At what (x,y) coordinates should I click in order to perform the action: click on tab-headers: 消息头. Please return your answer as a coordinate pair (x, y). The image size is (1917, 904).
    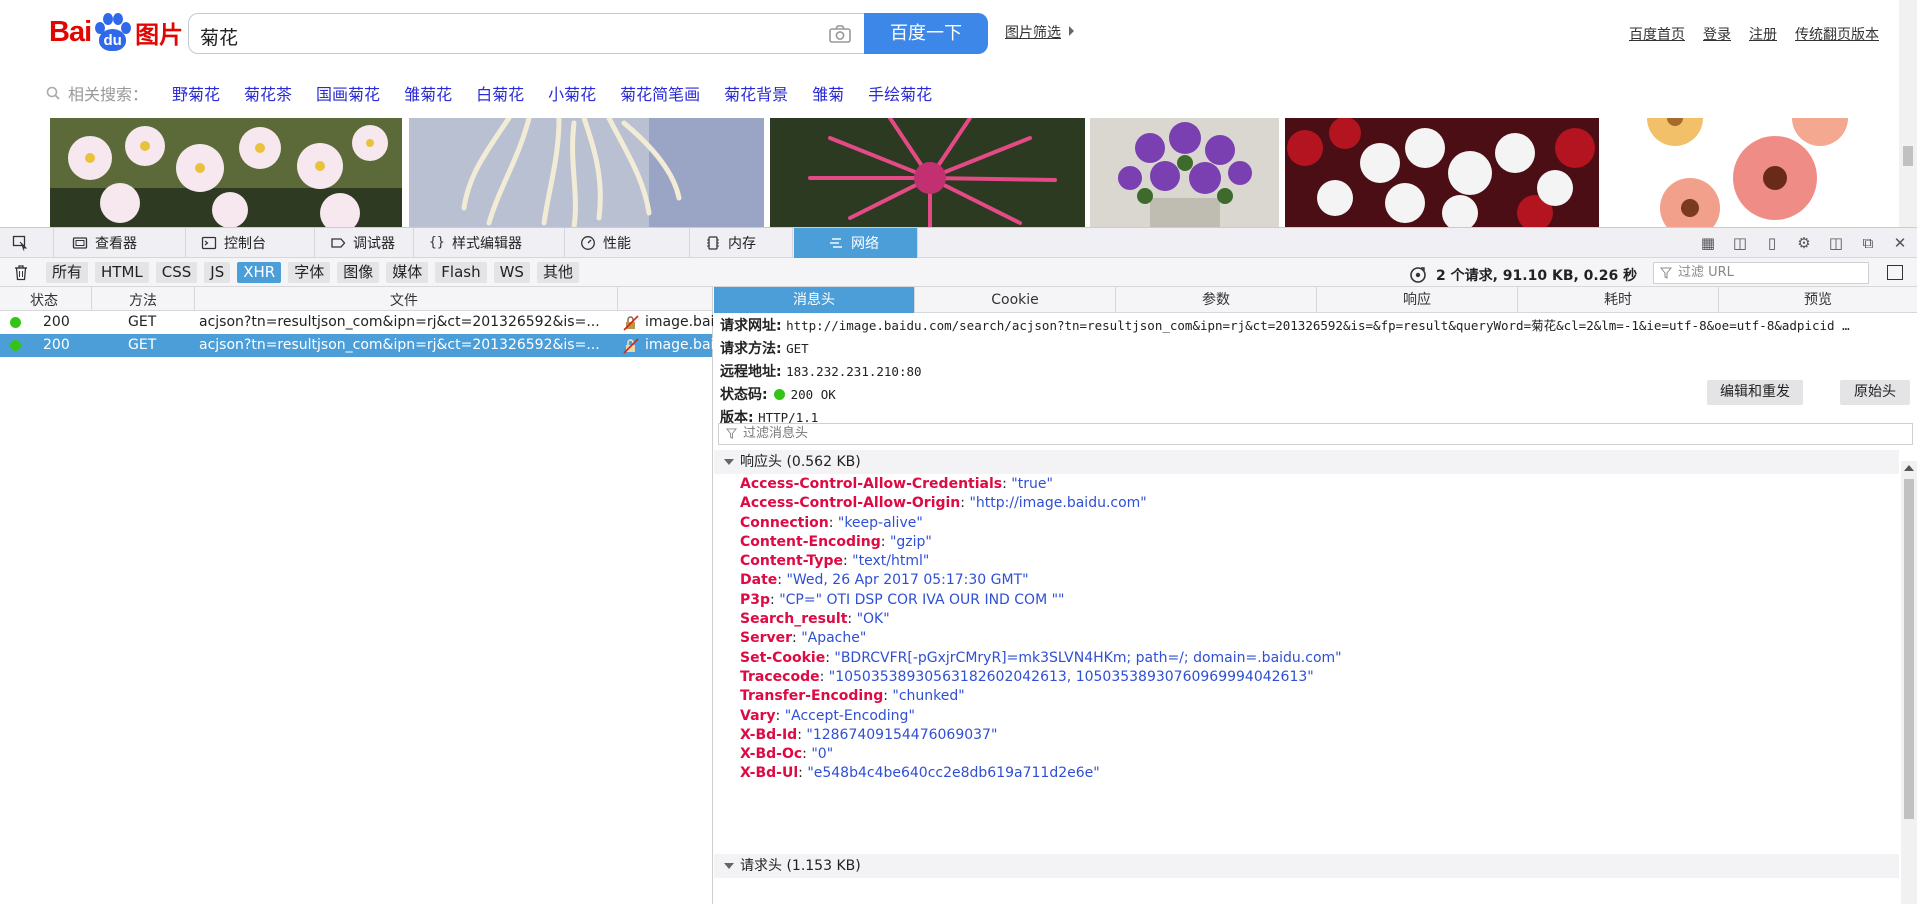
    Looking at the image, I should click on (814, 300).